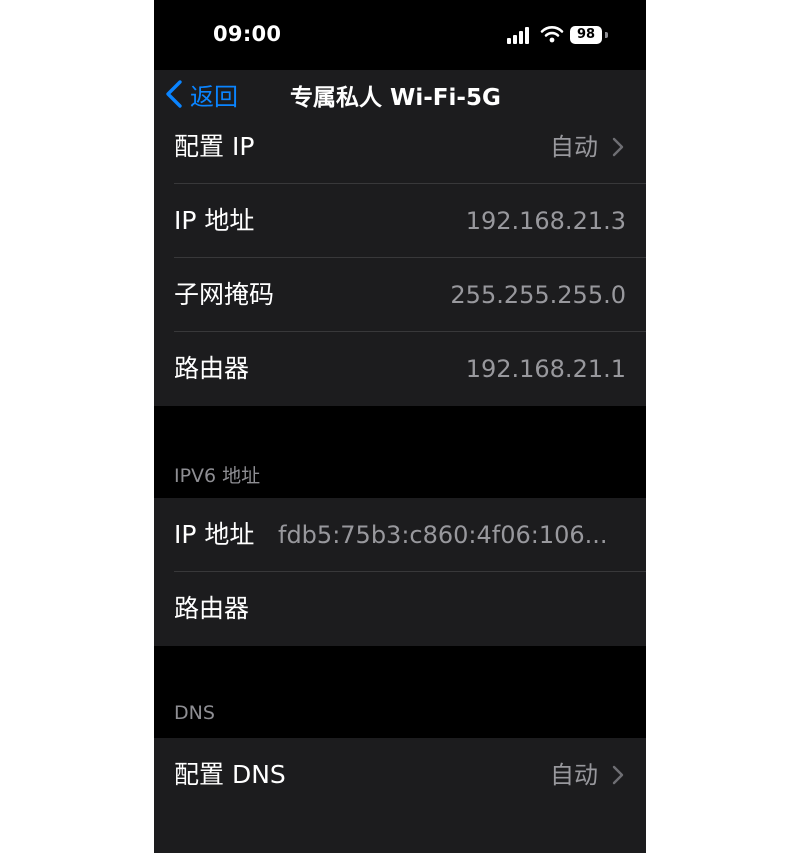 This screenshot has height=853, width=800. I want to click on battery-icon: 98, so click(586, 35).